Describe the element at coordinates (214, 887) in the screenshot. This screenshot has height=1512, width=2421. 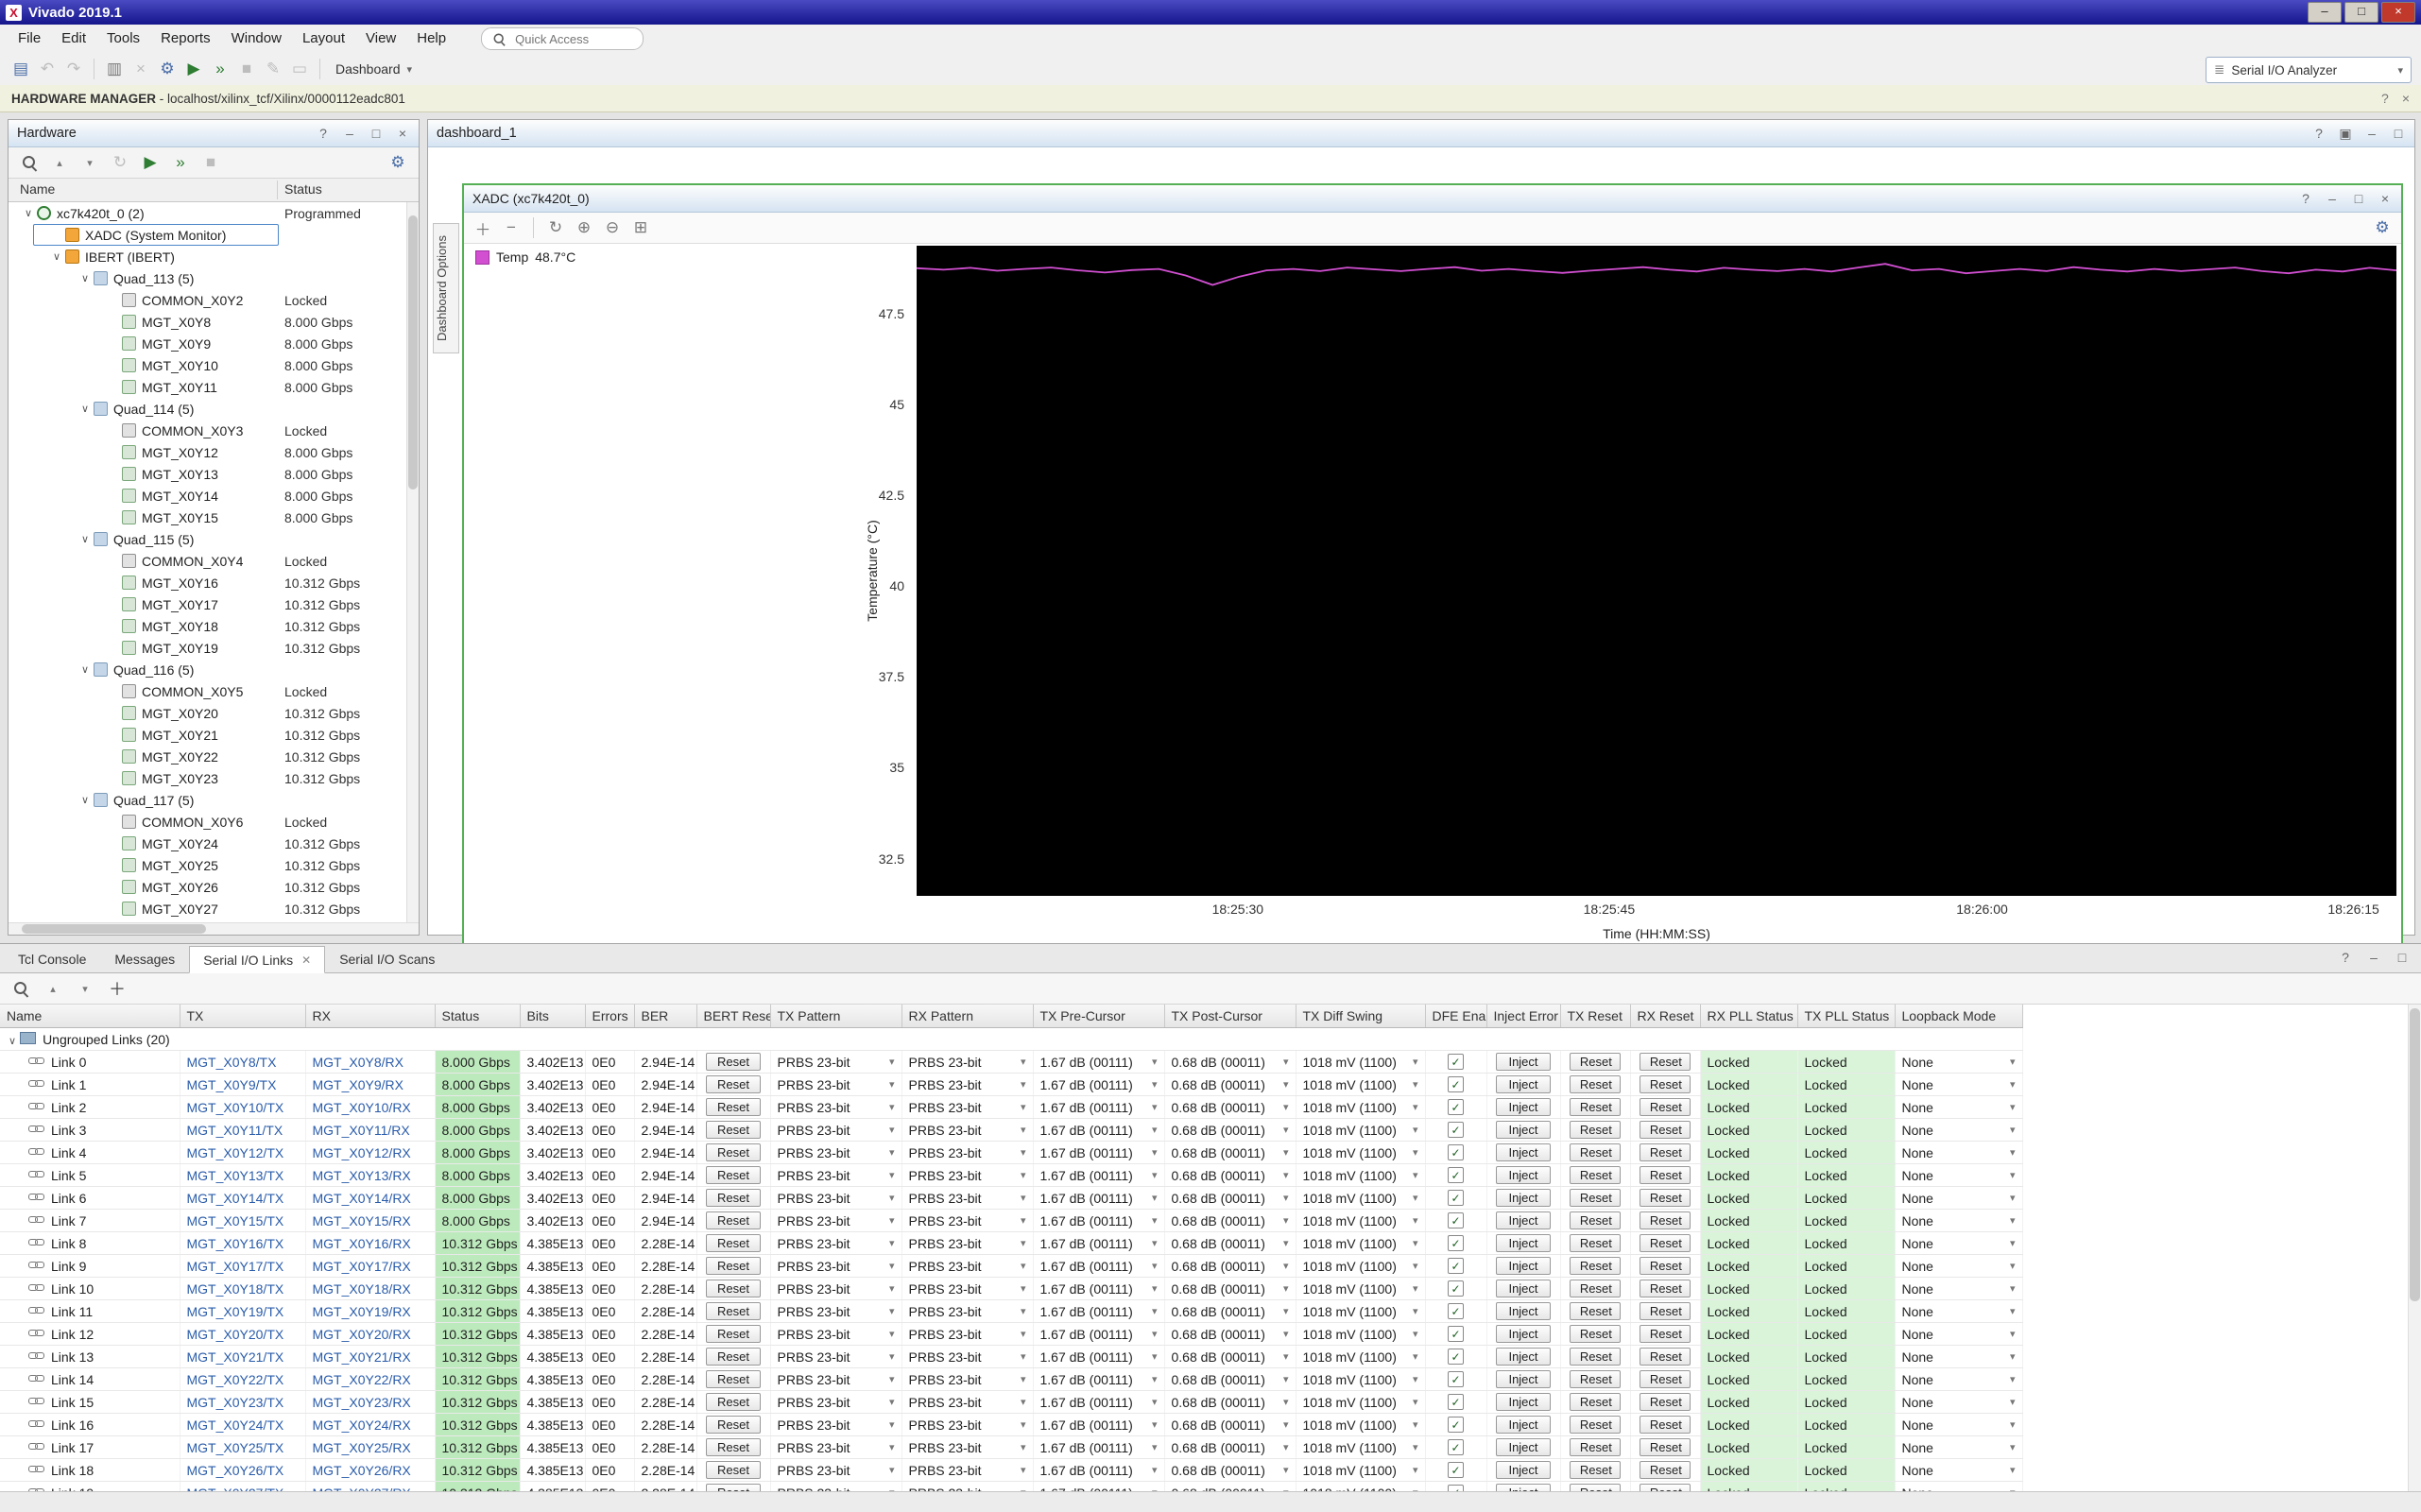
I see `tree-row: MGT_X0Y26 10.312 Gbps` at that location.